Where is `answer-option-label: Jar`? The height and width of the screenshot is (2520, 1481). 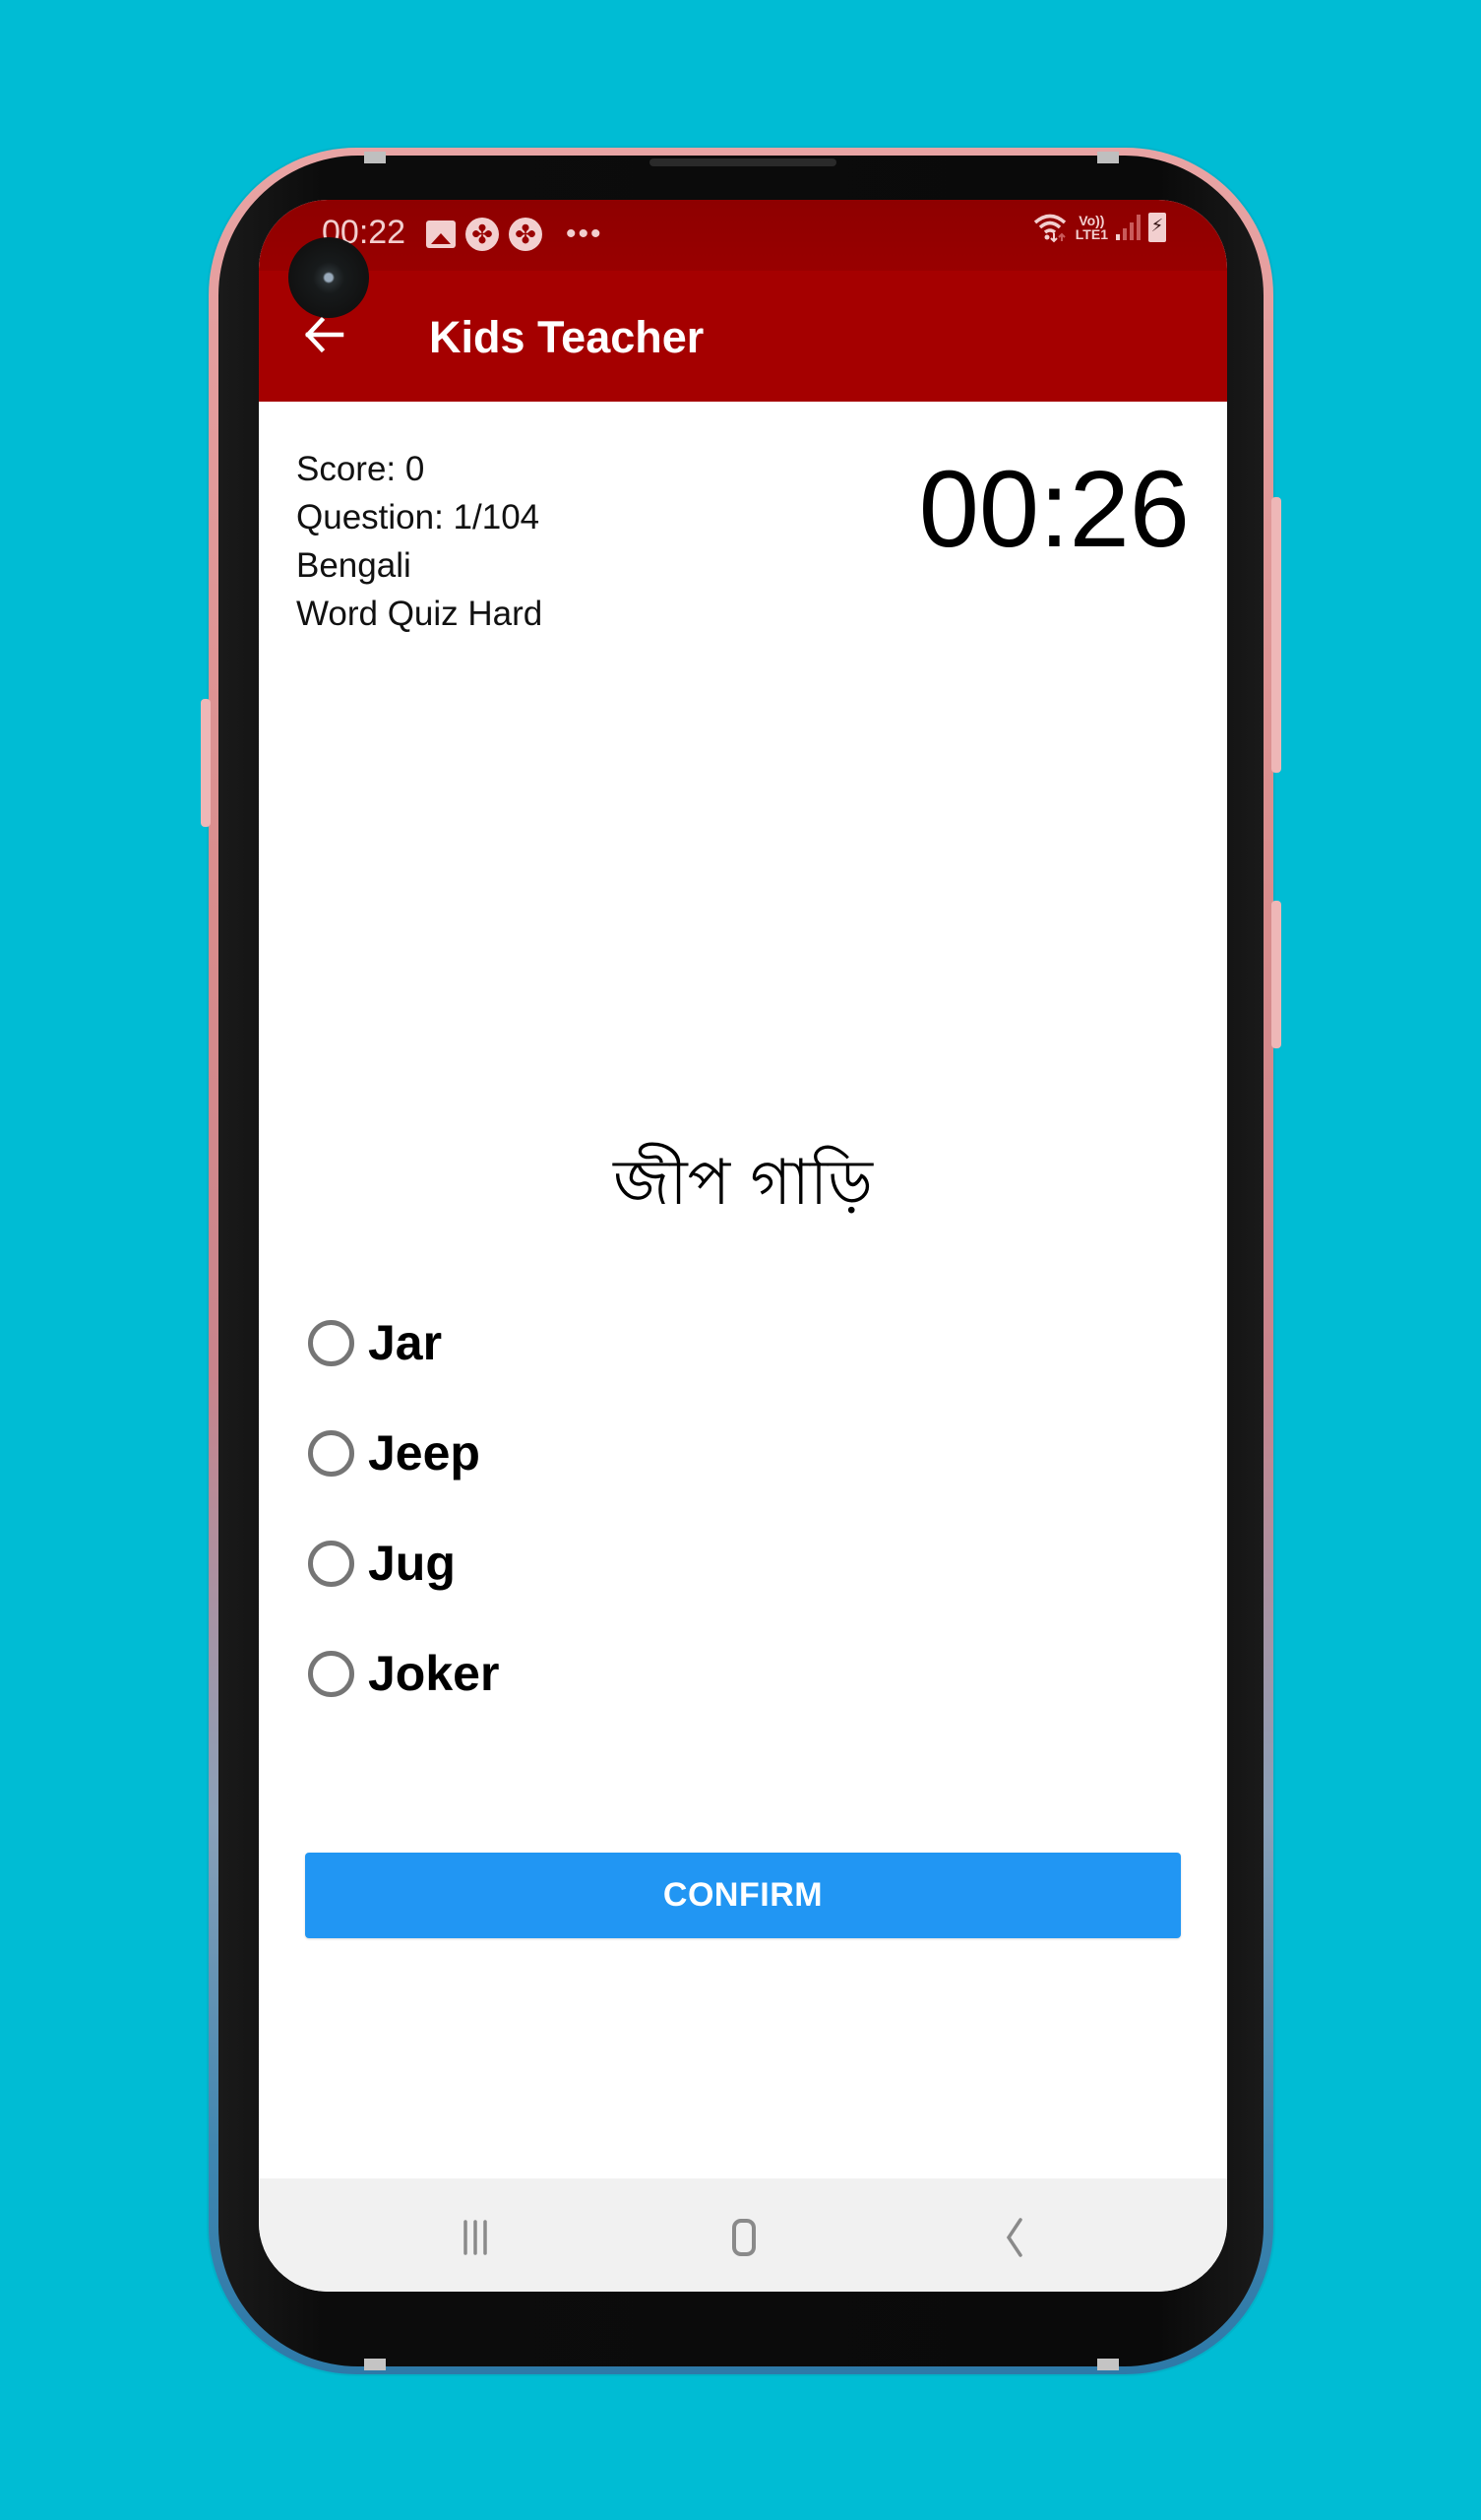 answer-option-label: Jar is located at coordinates (405, 1342).